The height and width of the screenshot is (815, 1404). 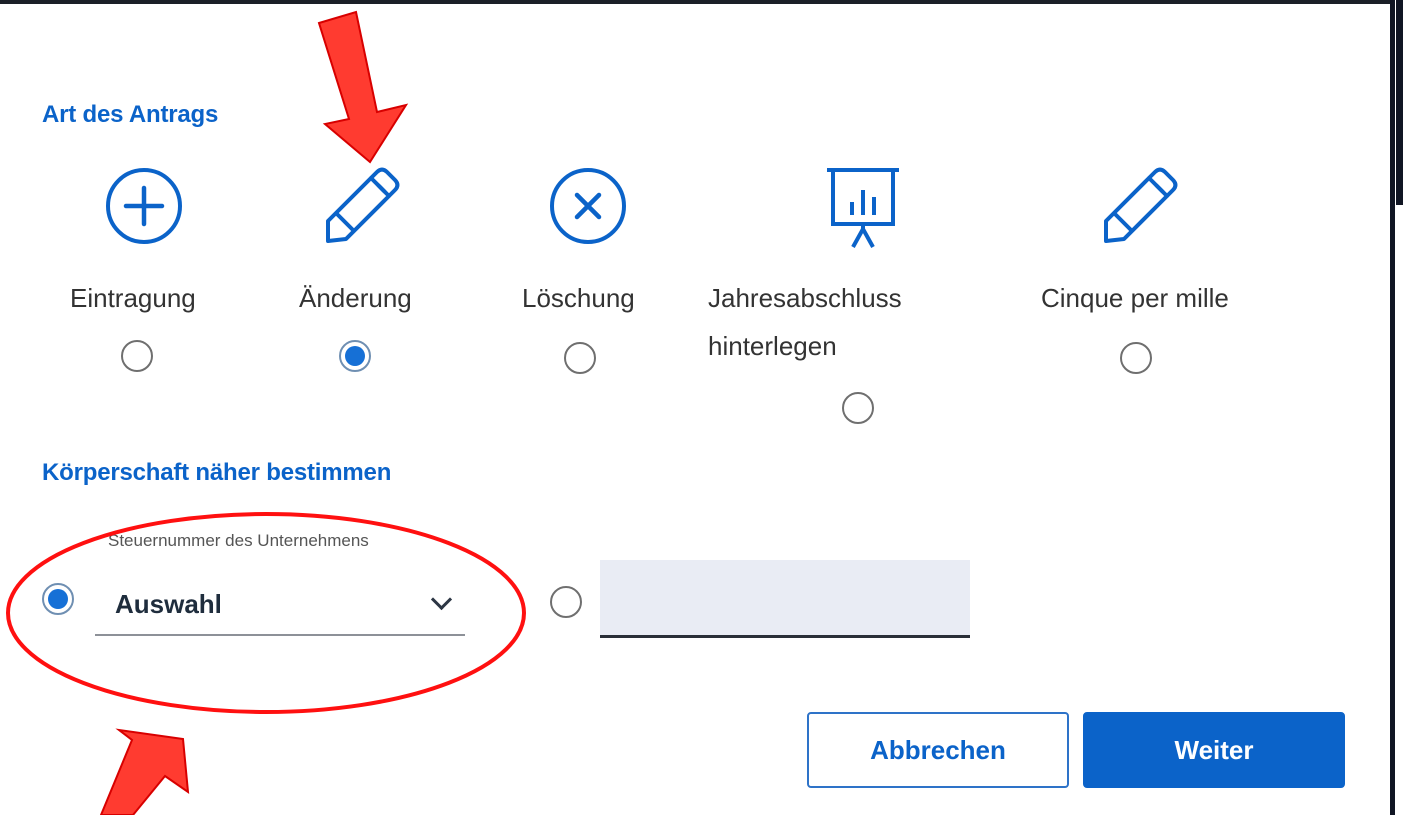 I want to click on next-button: Weiter, so click(x=1214, y=750).